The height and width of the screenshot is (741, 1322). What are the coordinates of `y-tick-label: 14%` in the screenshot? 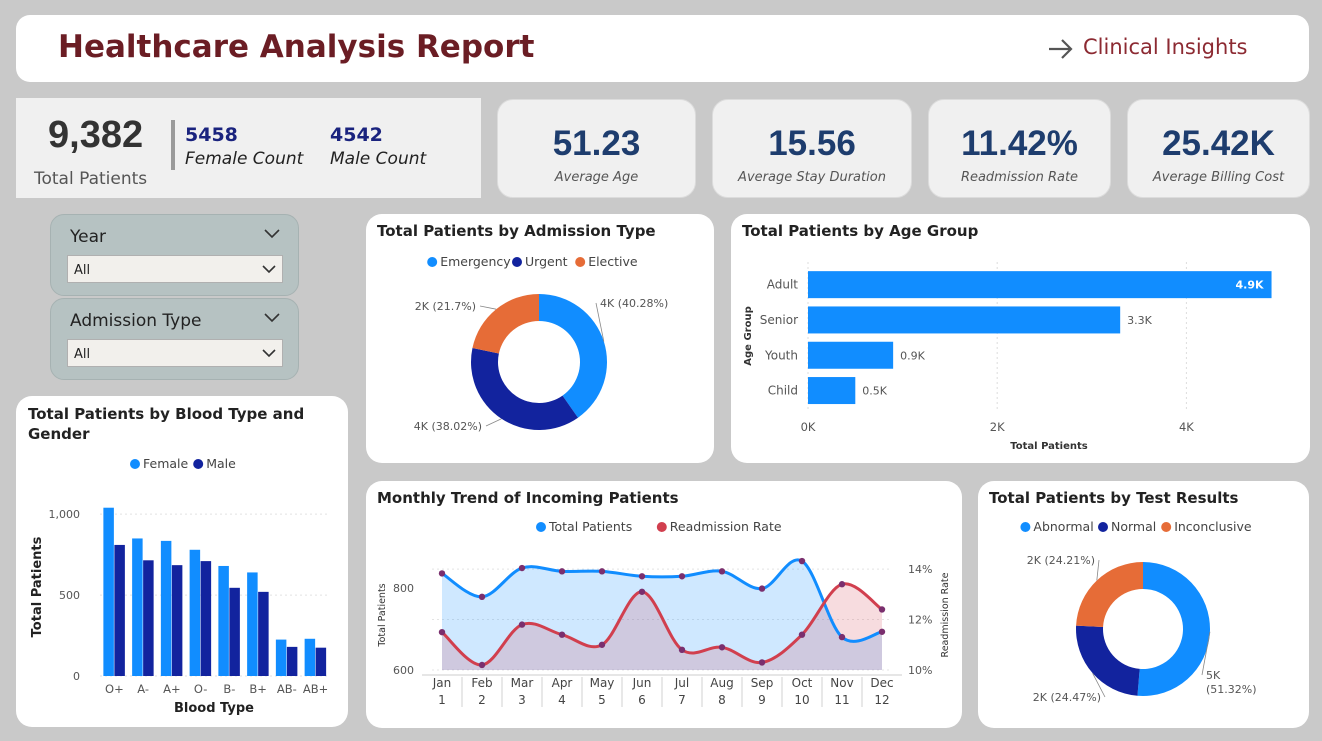 It's located at (920, 569).